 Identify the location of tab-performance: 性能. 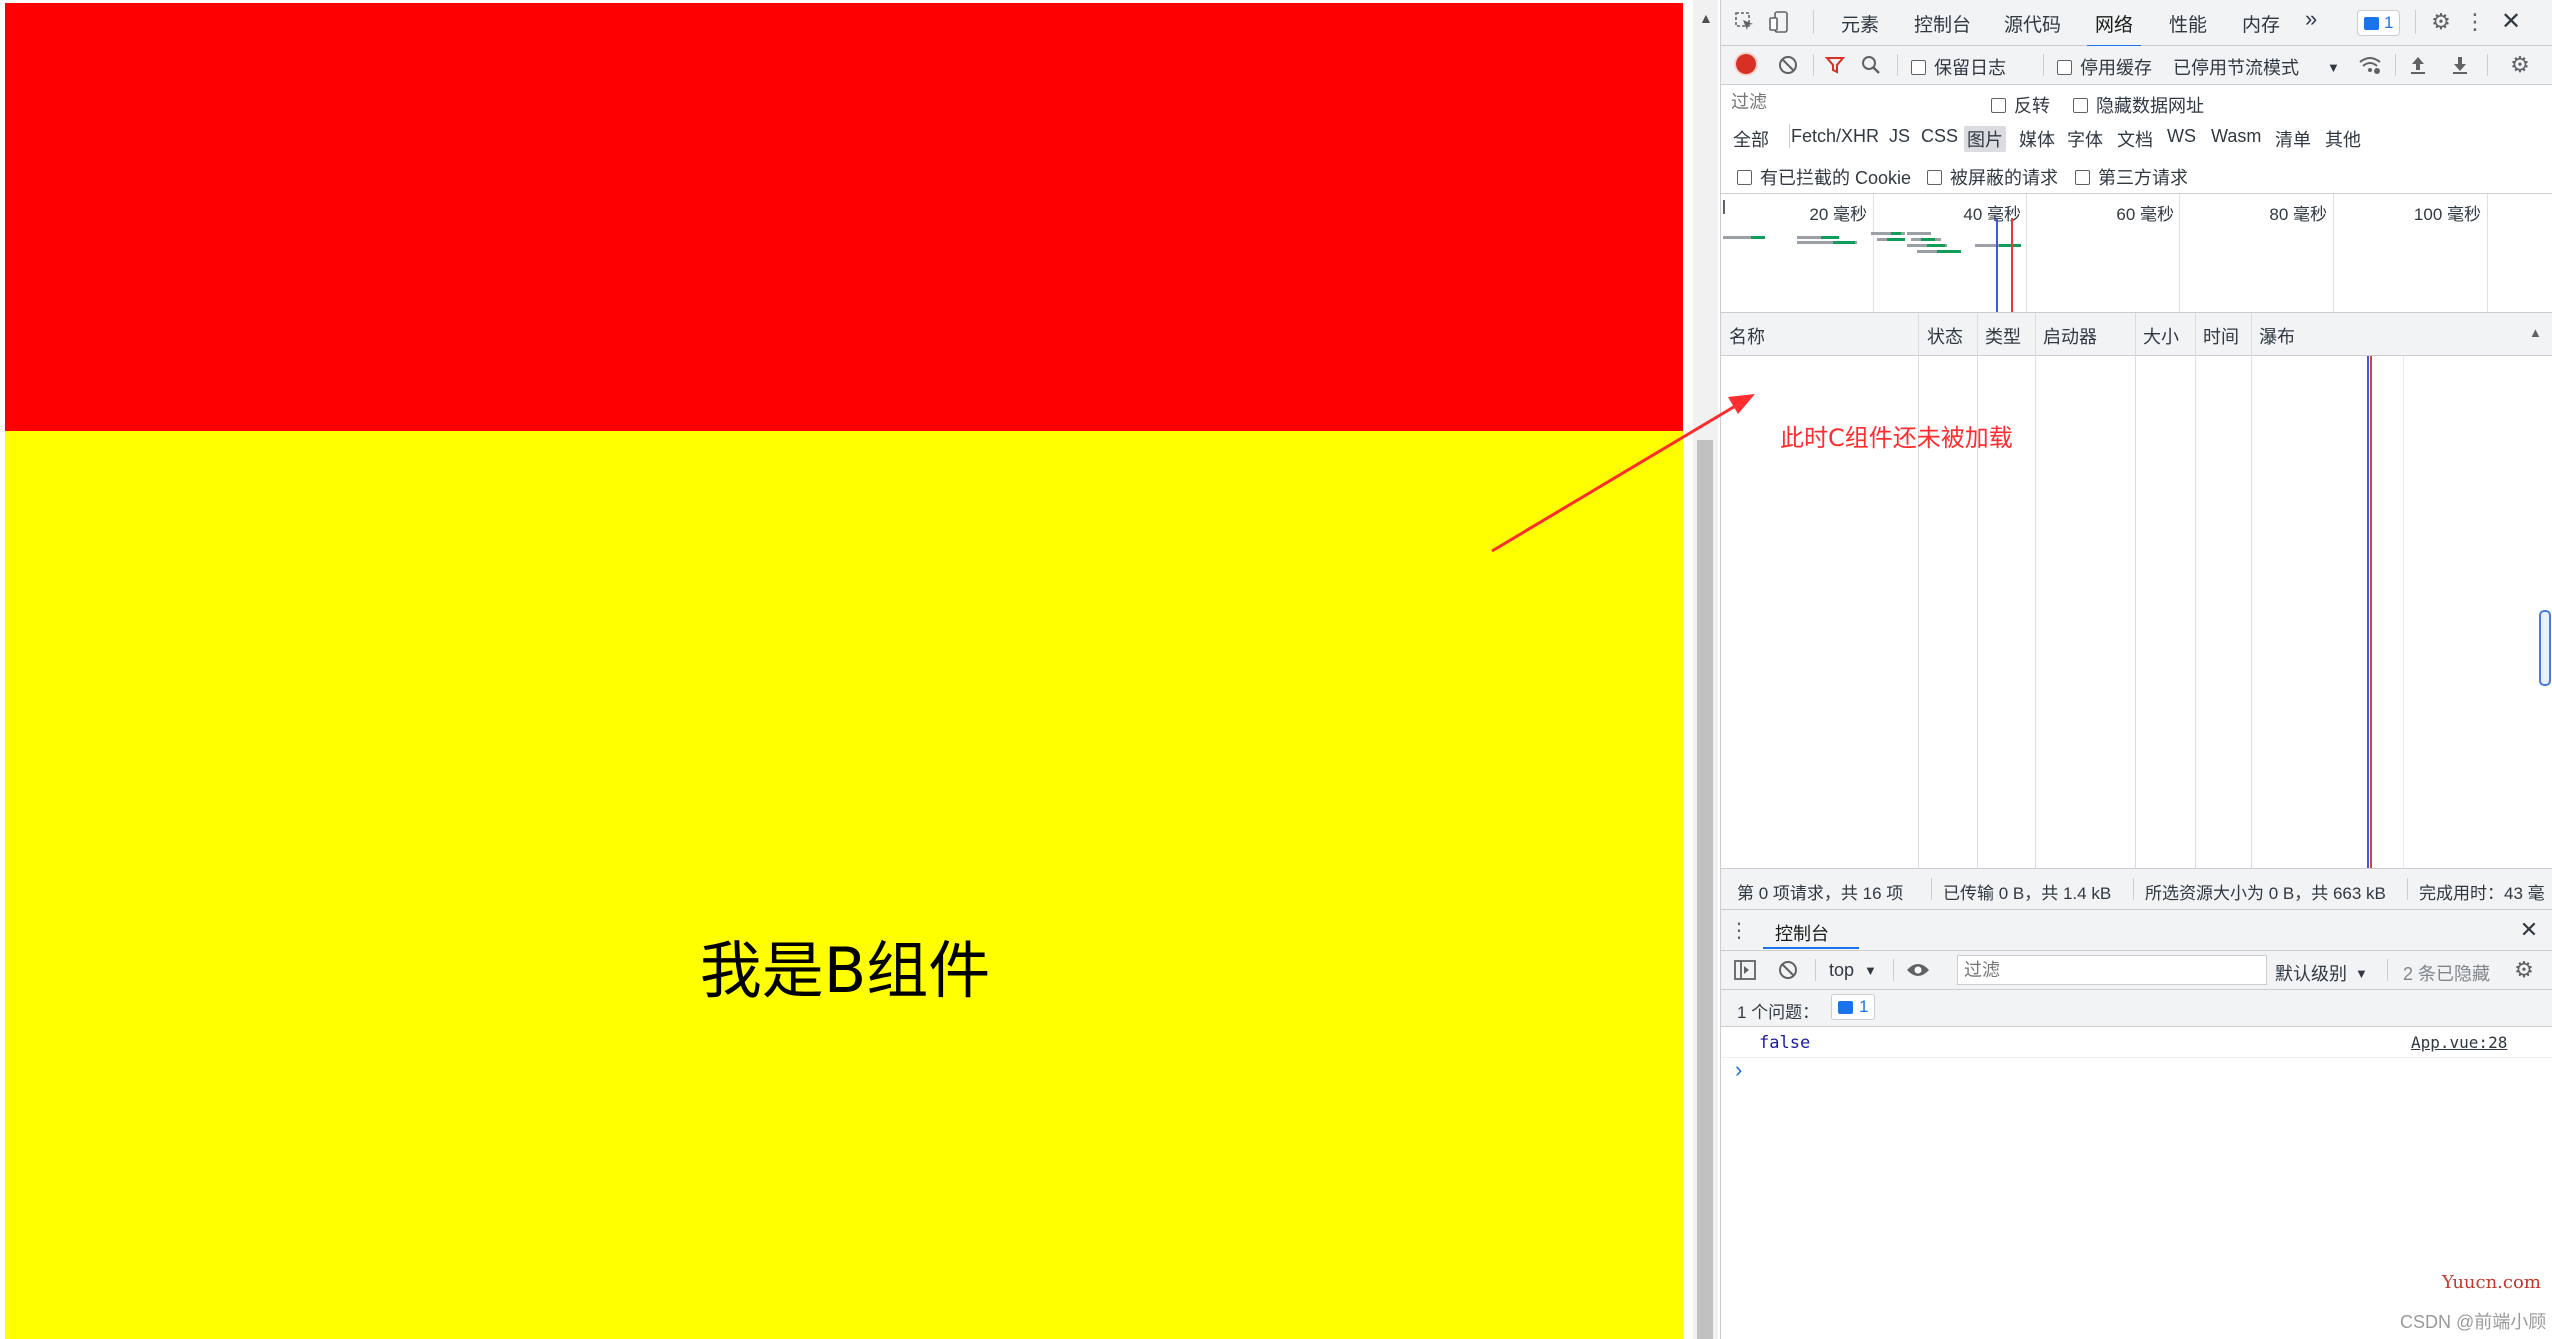
(2188, 23).